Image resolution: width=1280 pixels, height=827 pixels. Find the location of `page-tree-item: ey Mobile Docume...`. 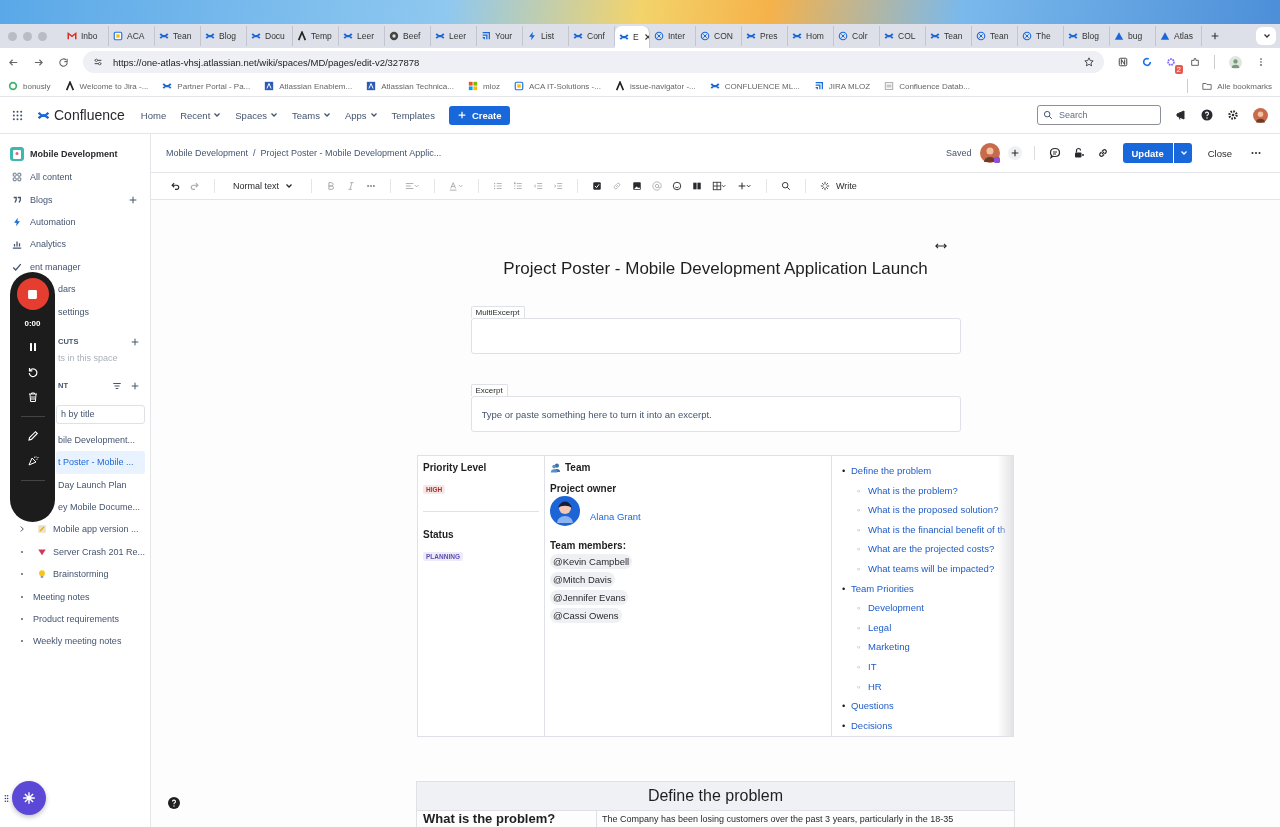

page-tree-item: ey Mobile Docume... is located at coordinates (100, 507).